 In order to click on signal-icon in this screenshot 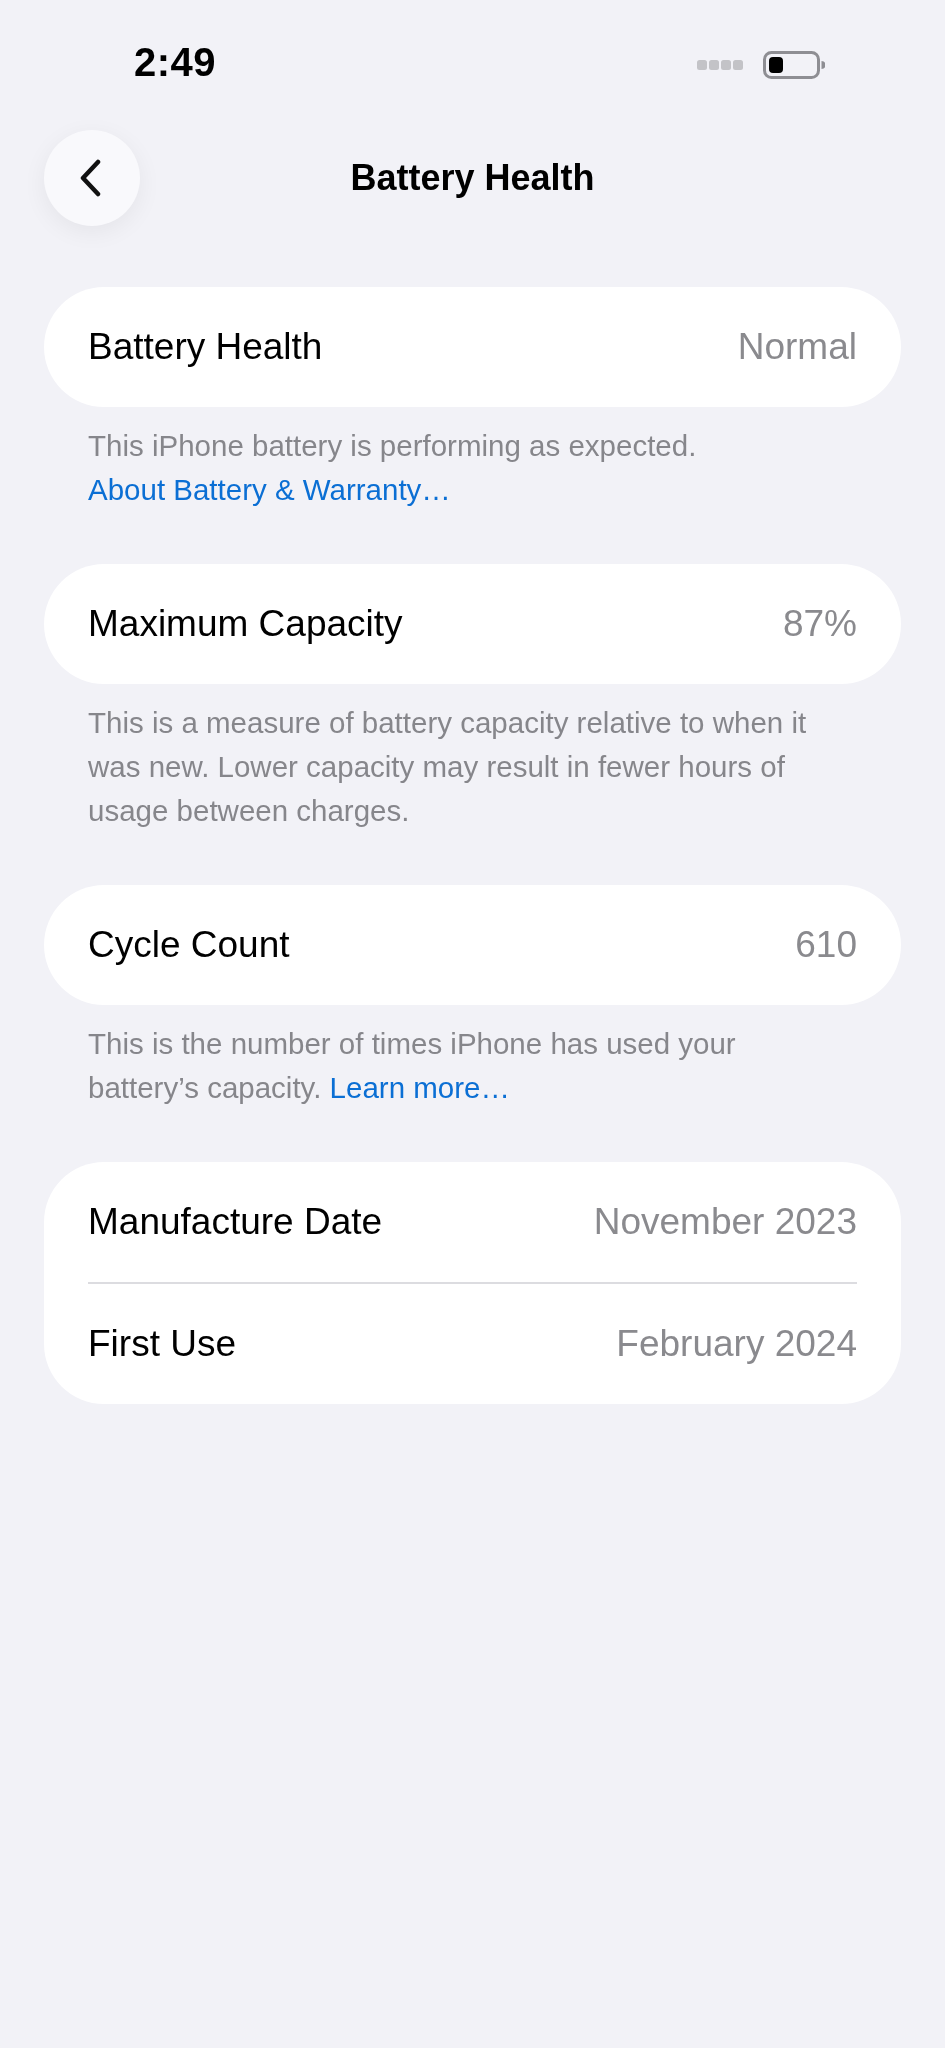, I will do `click(720, 65)`.